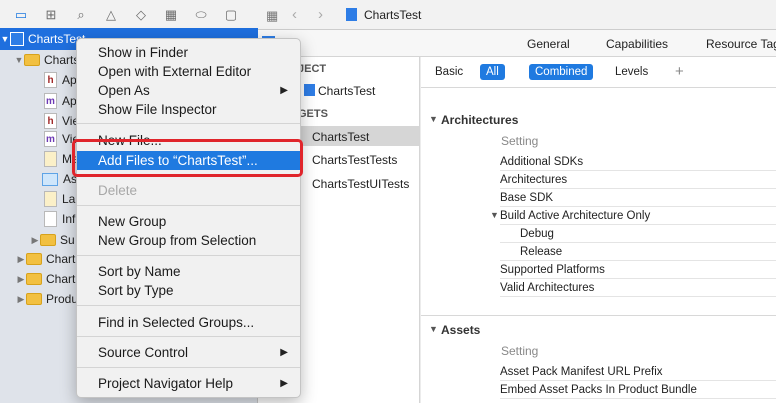 The image size is (776, 403). Describe the element at coordinates (449, 72) in the screenshot. I see `filter-basic: Basic` at that location.